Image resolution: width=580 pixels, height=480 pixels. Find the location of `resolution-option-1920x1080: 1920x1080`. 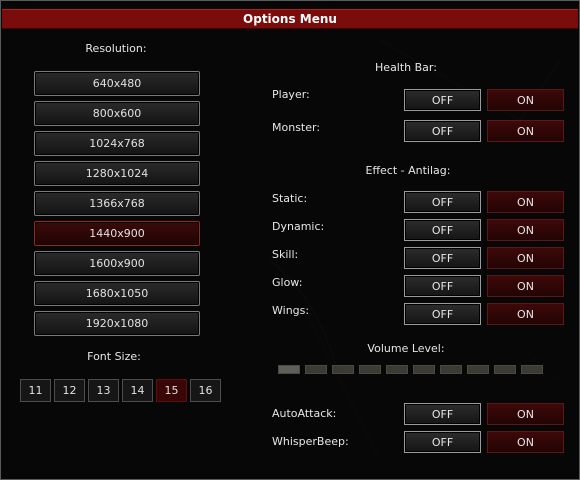

resolution-option-1920x1080: 1920x1080 is located at coordinates (117, 323).